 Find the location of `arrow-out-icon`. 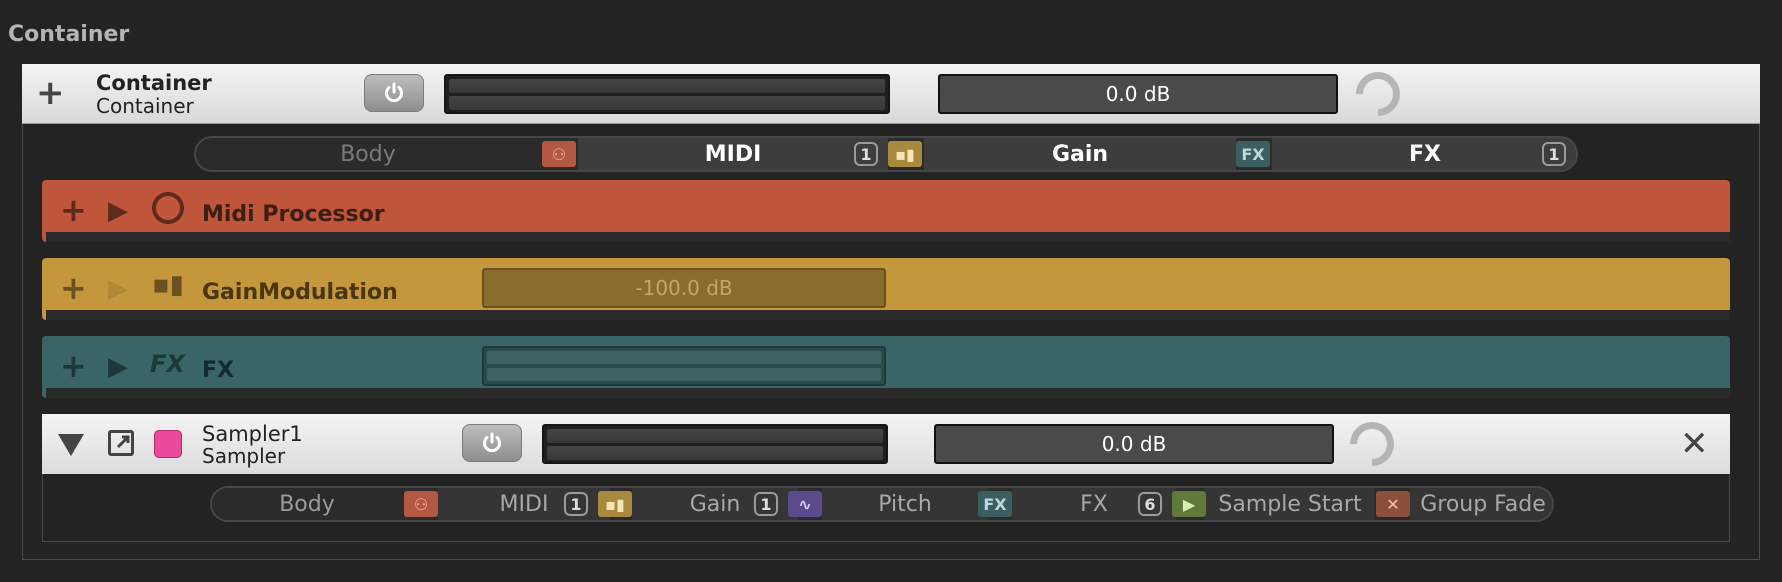

arrow-out-icon is located at coordinates (123, 442).